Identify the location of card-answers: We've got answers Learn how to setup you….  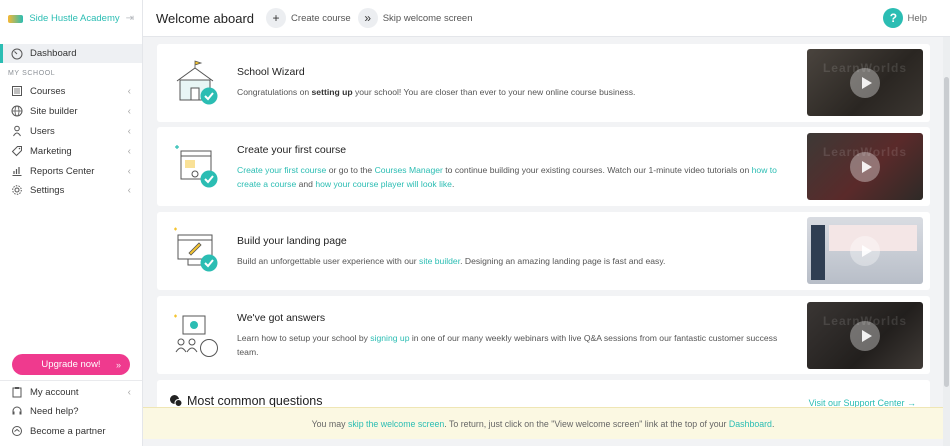
(543, 335).